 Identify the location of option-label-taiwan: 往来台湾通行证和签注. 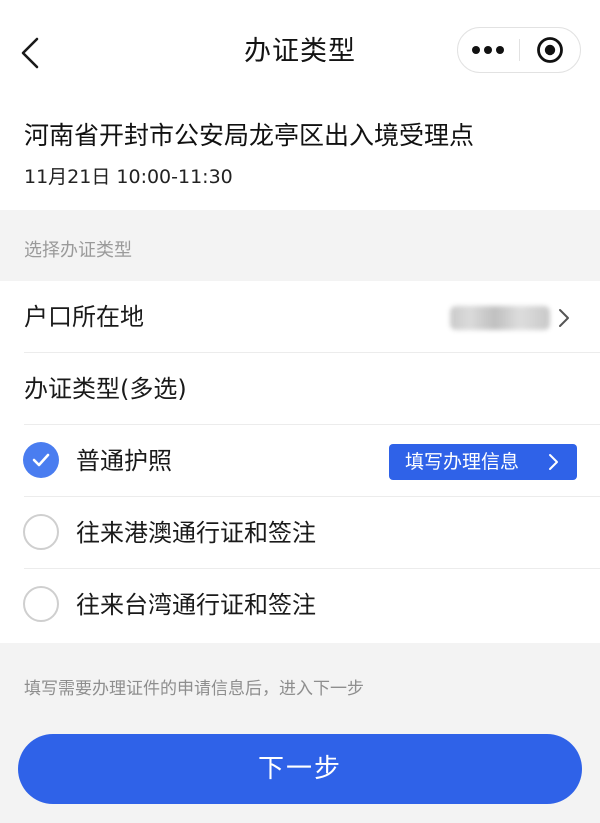
(196, 605).